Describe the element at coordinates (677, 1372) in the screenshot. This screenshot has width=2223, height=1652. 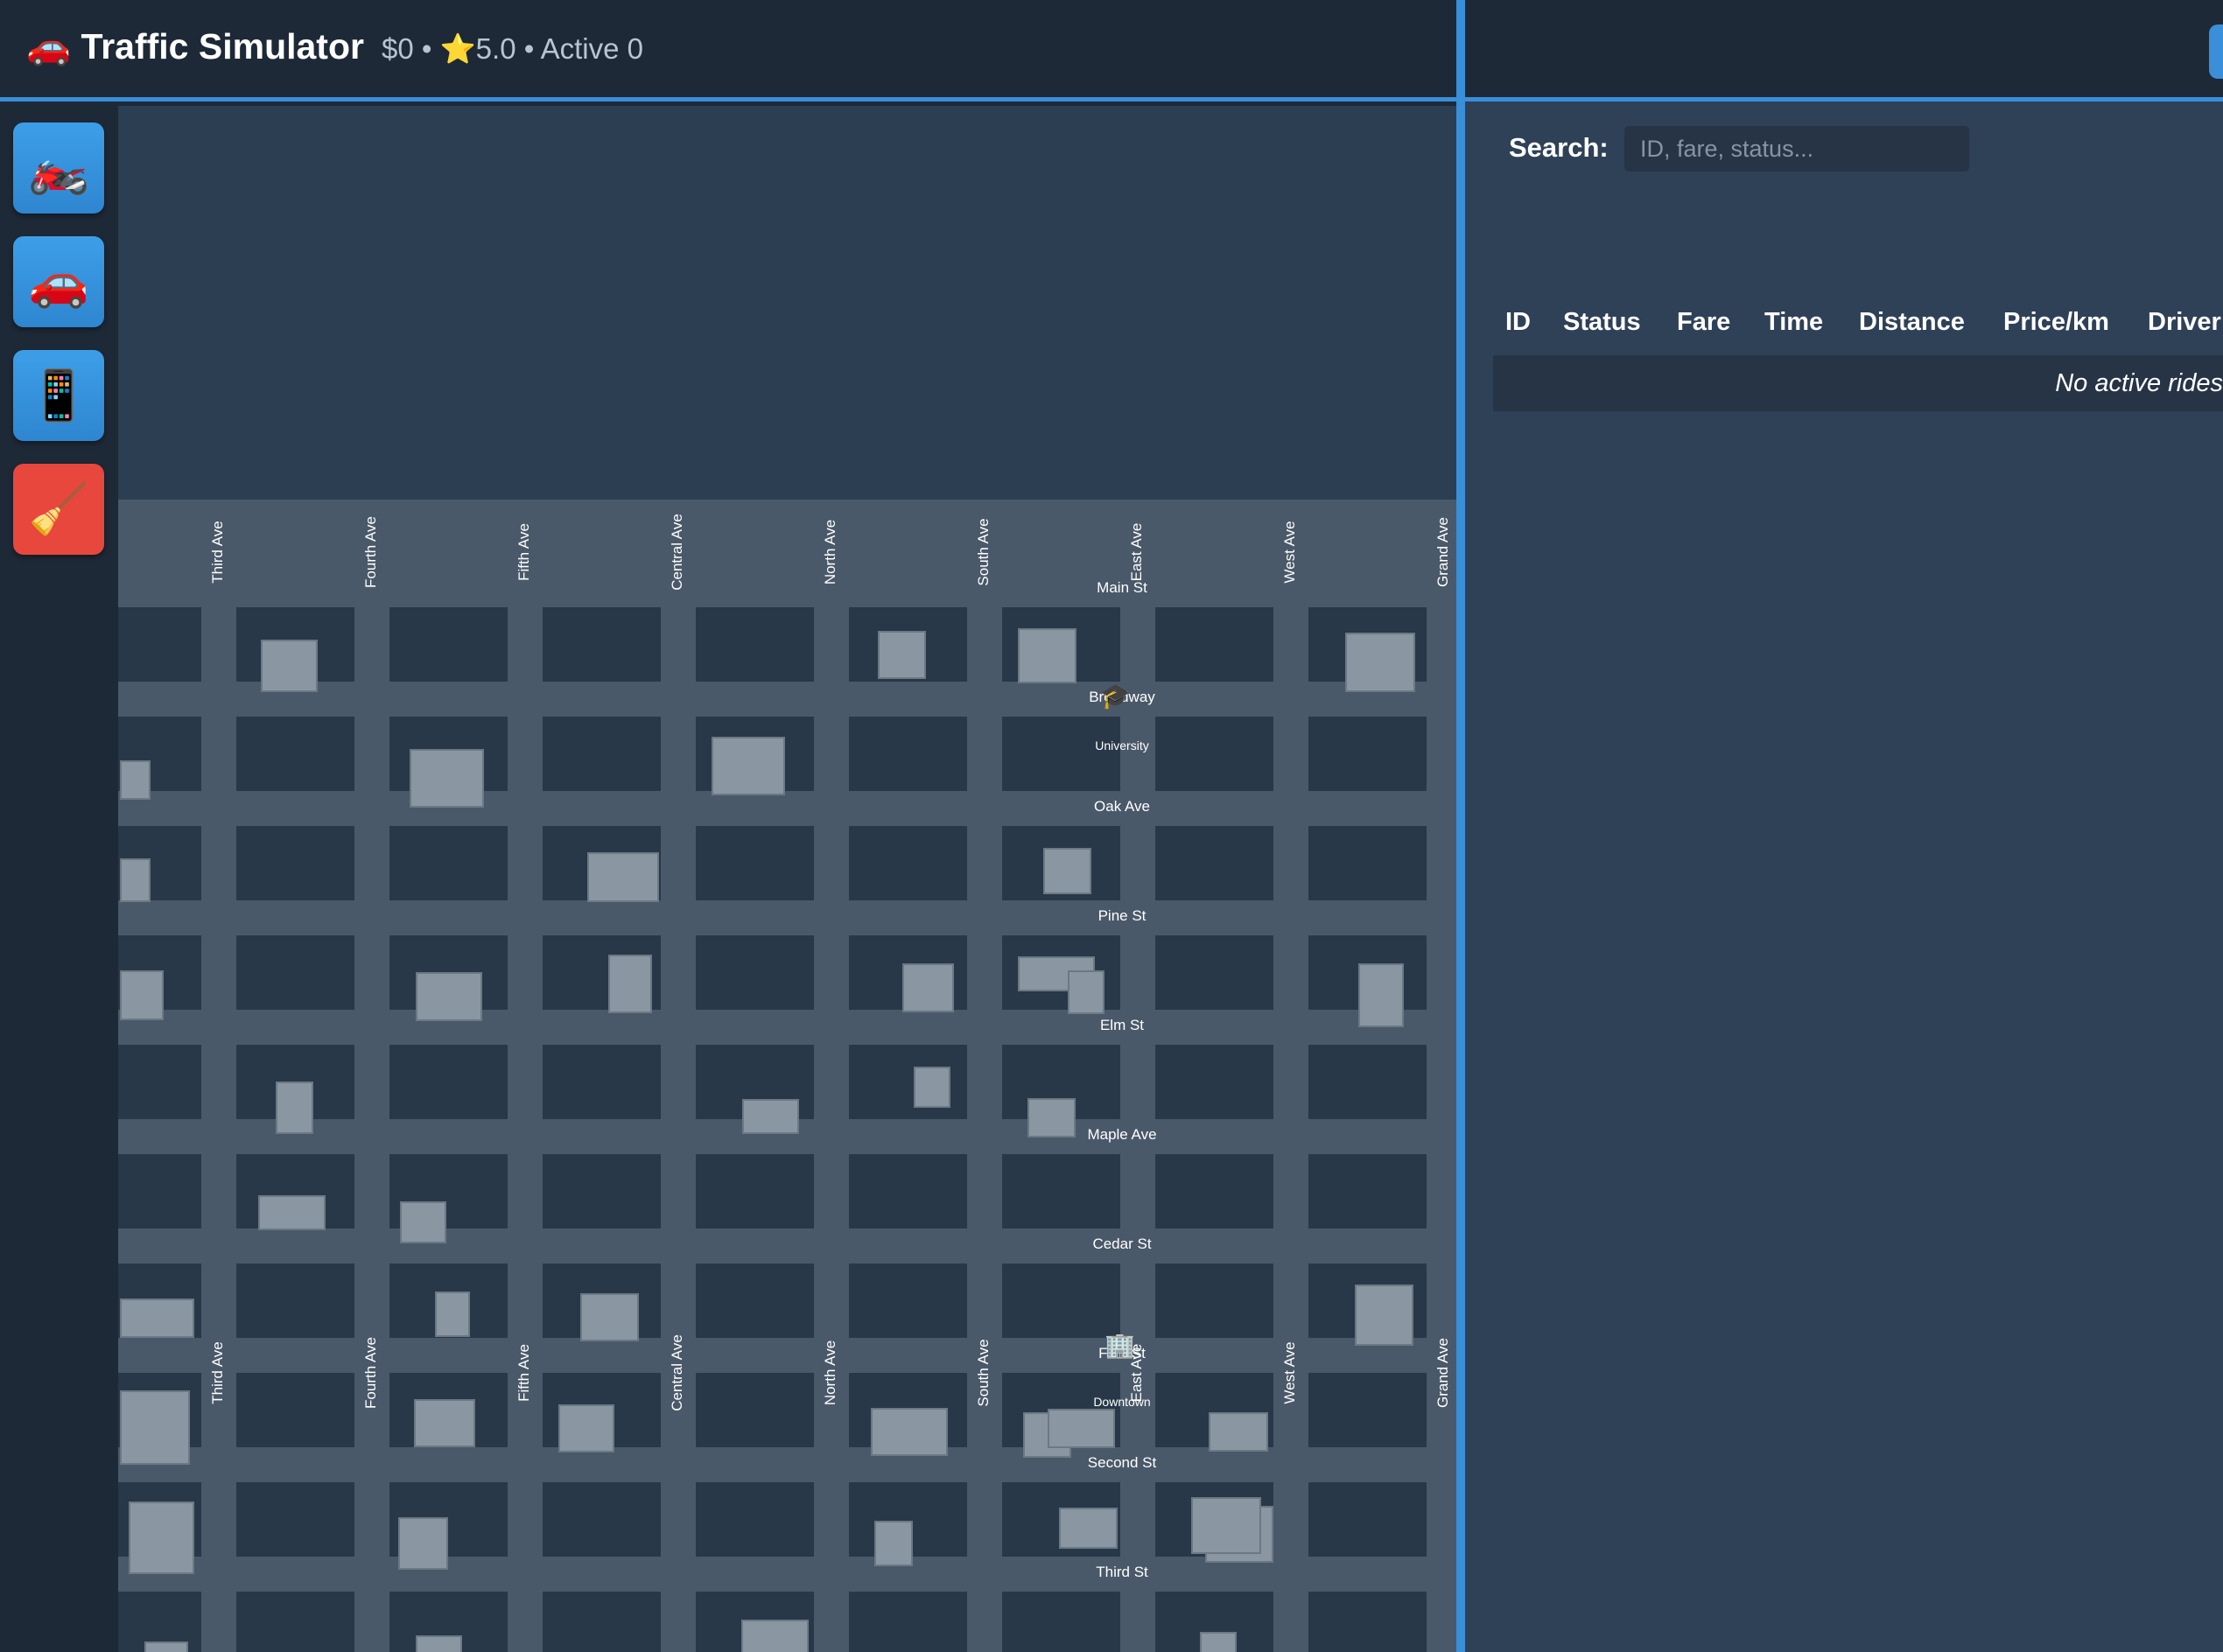
I see `avenue-label: Central Ave` at that location.